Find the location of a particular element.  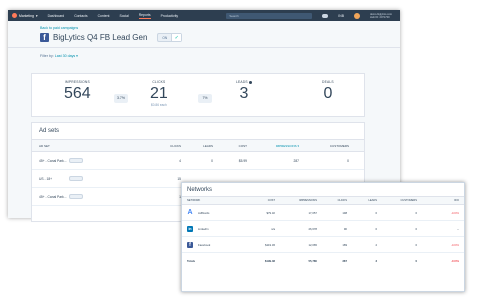

ad-set-clicks: 1 is located at coordinates (165, 197).